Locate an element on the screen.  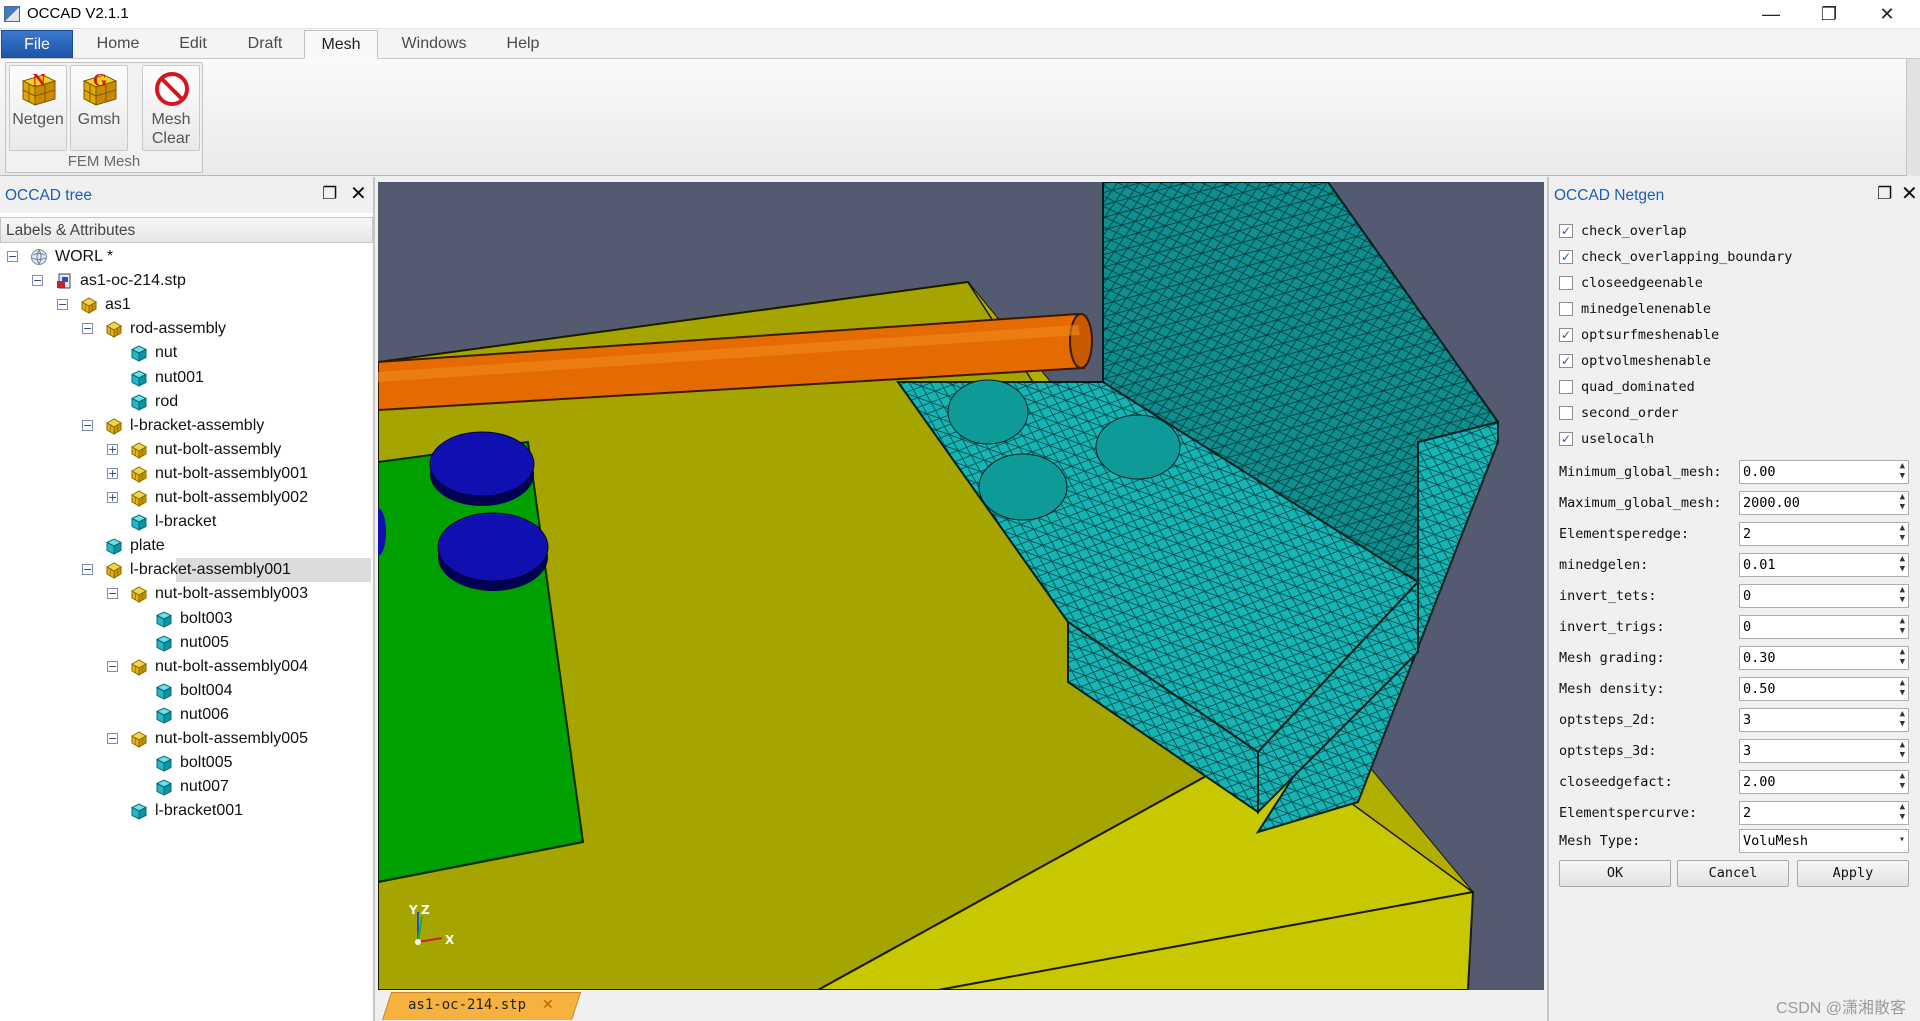
apply-button: Apply is located at coordinates (1853, 873).